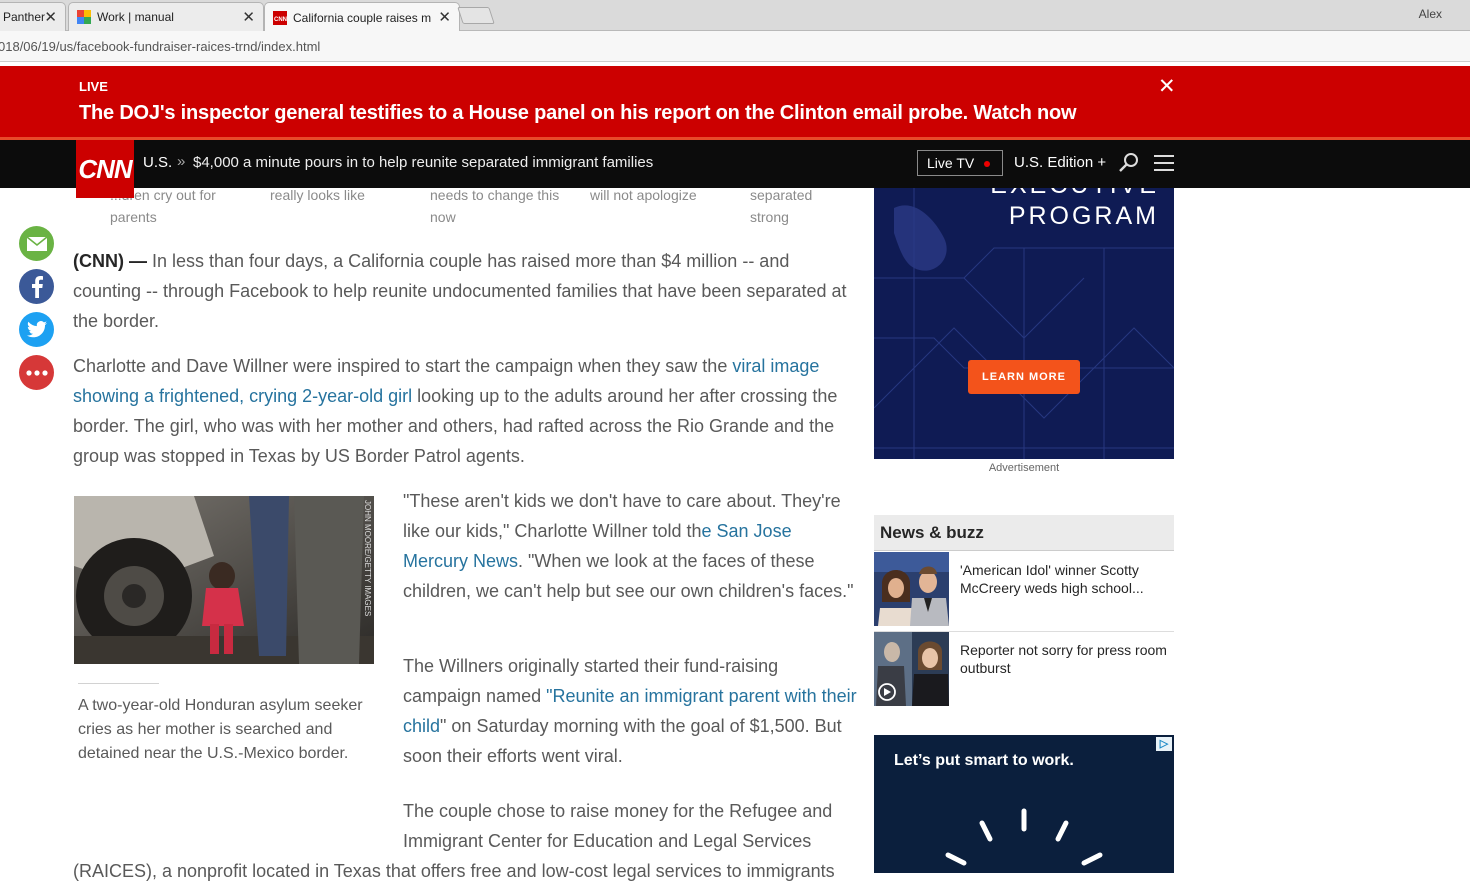 Image resolution: width=1470 pixels, height=886 pixels. I want to click on browser-tab-cnn-article: CNN California couple raises m ✕, so click(362, 17).